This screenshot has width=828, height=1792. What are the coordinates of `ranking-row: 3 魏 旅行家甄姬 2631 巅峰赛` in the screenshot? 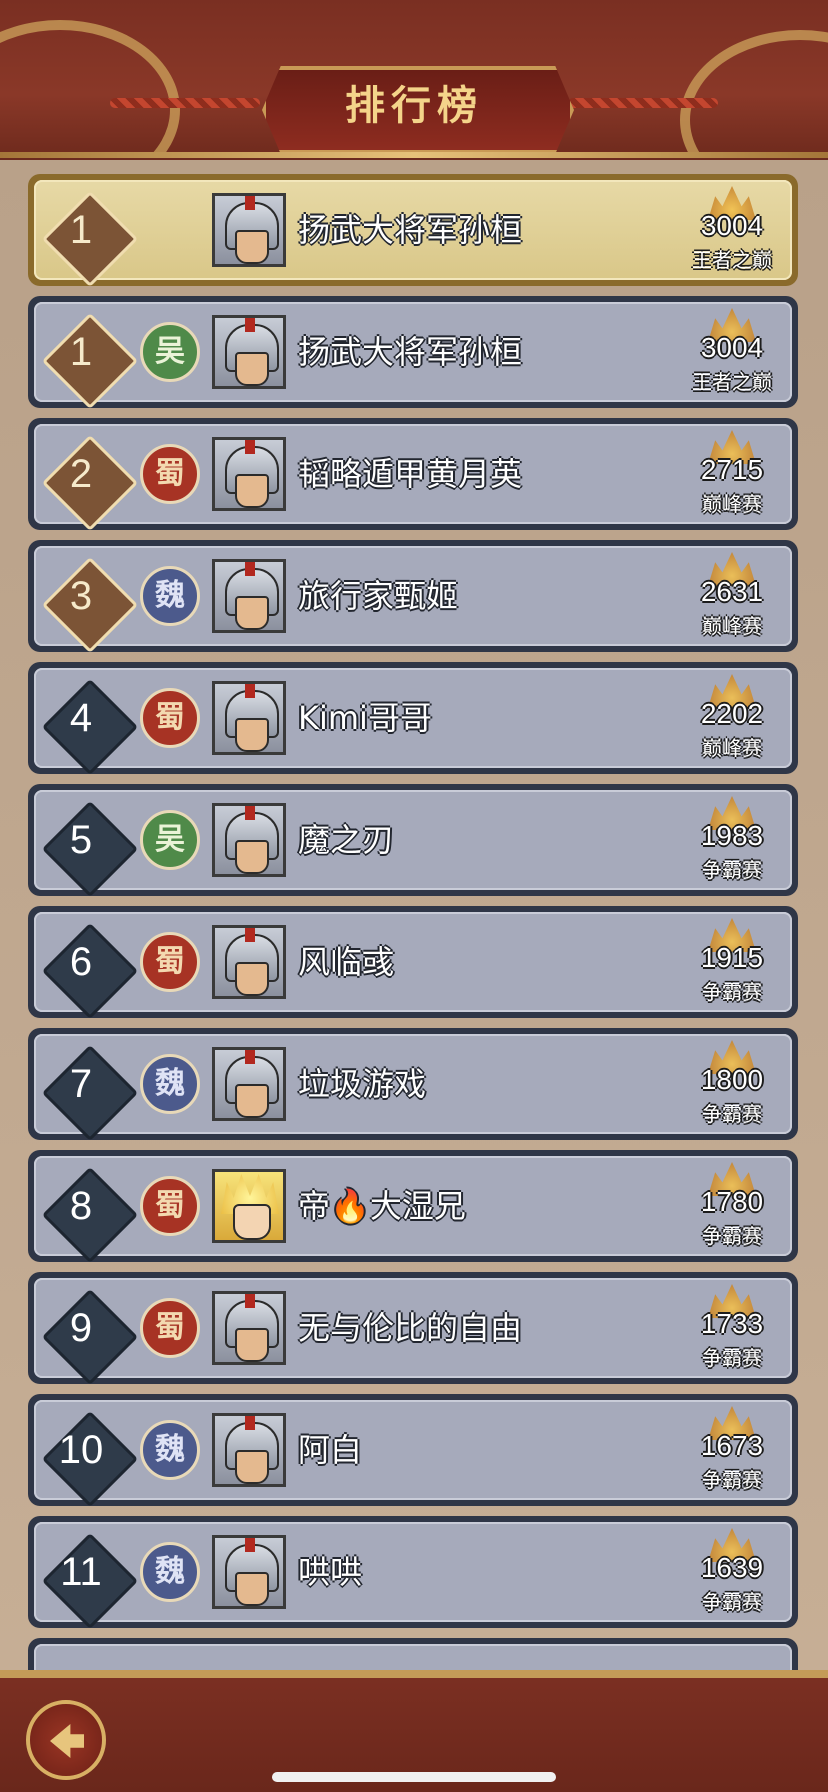 It's located at (413, 597).